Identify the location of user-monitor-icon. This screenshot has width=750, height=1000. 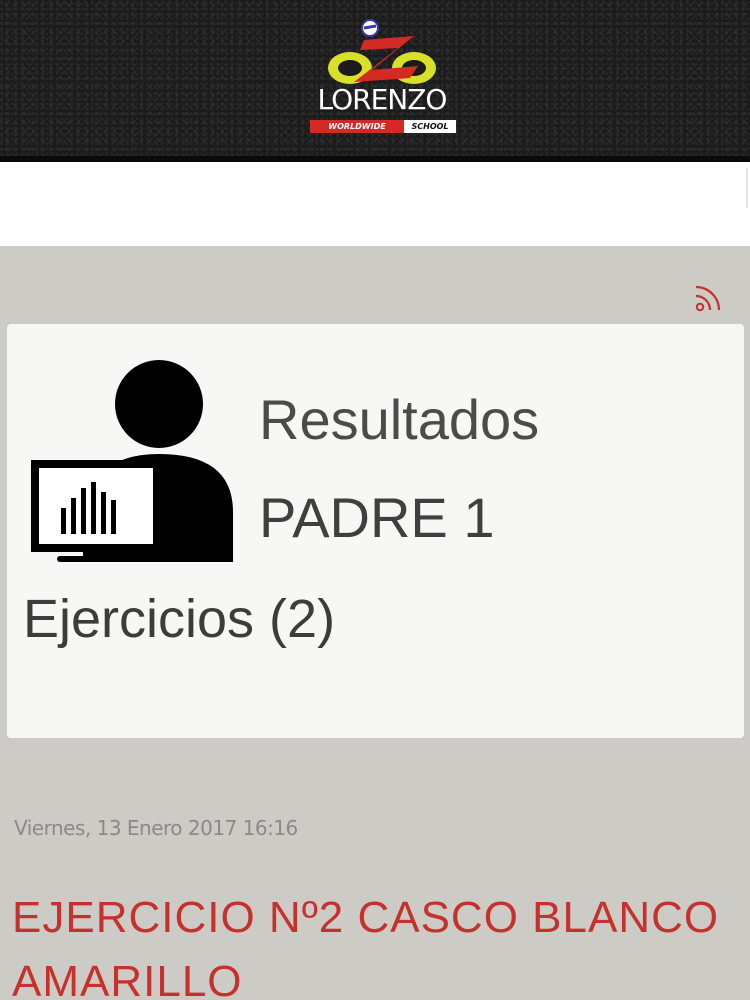
(131, 452).